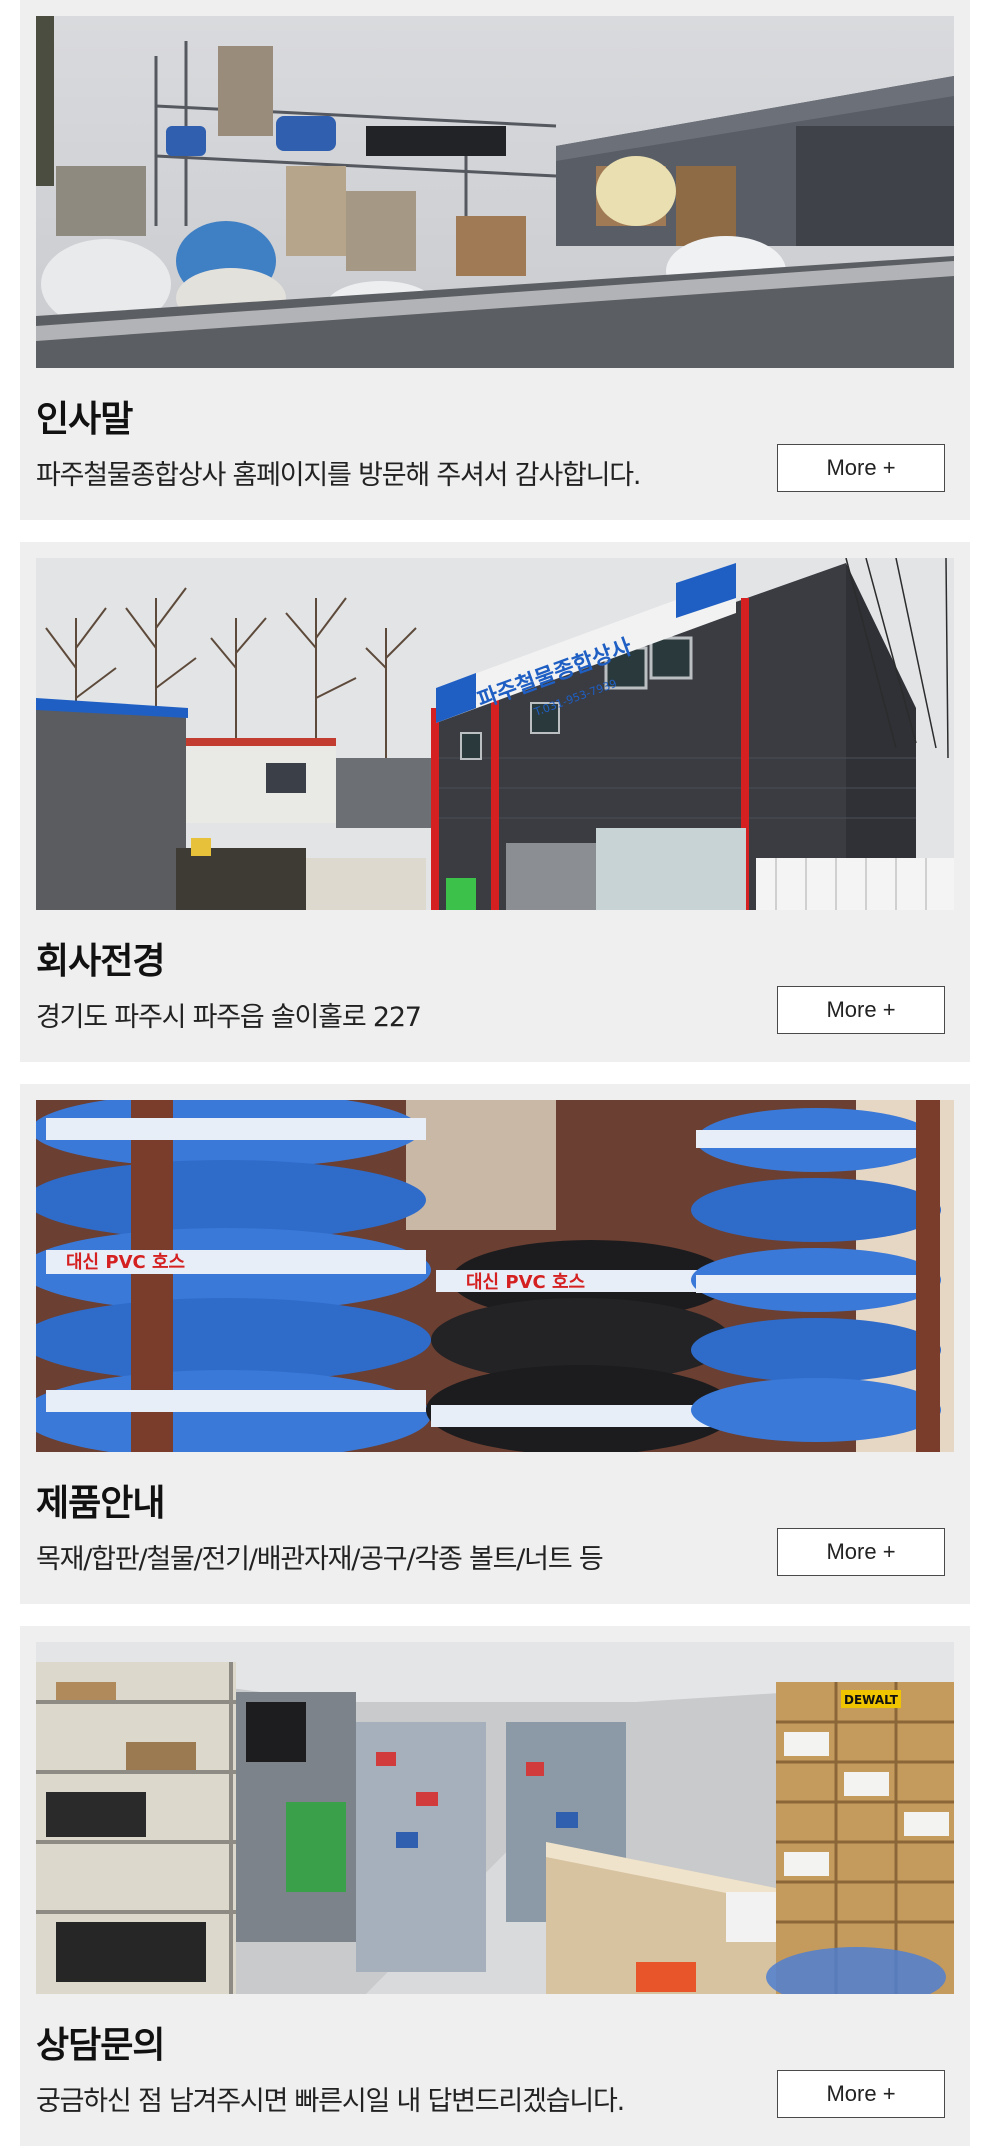 This screenshot has width=991, height=2148. What do you see at coordinates (861, 1552) in the screenshot?
I see `products-more-button: More +` at bounding box center [861, 1552].